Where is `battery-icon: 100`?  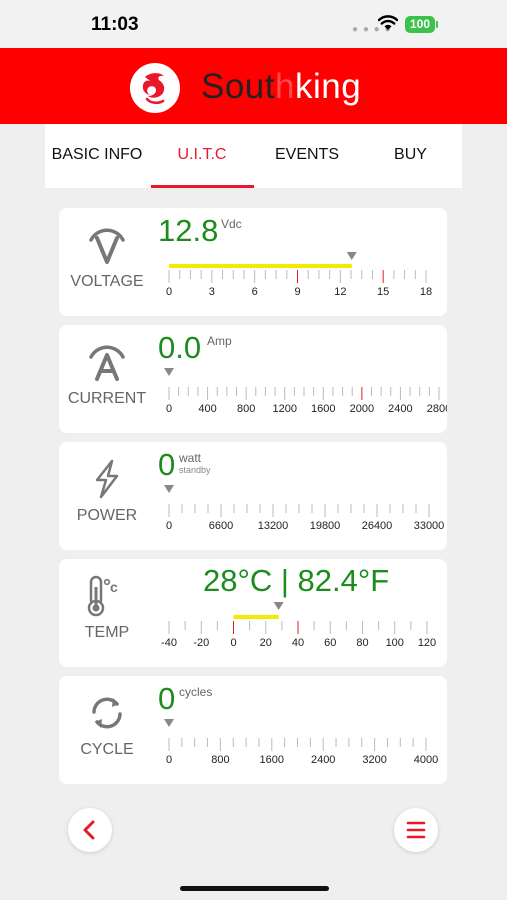 battery-icon: 100 is located at coordinates (420, 24).